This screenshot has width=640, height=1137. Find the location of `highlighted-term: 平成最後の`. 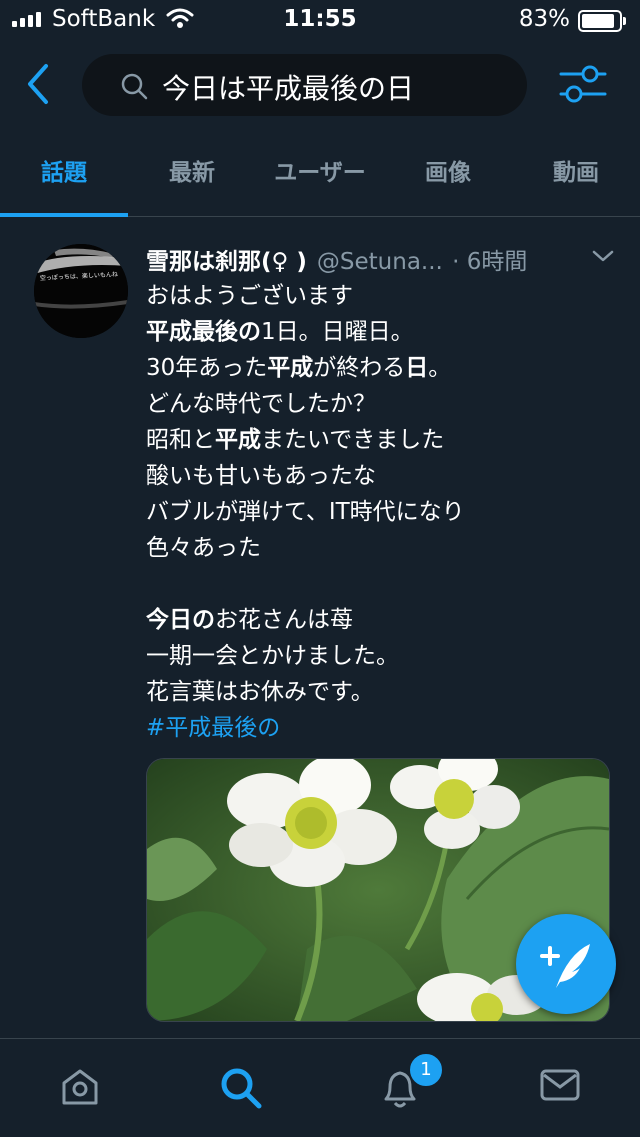

highlighted-term: 平成最後の is located at coordinates (203, 332).